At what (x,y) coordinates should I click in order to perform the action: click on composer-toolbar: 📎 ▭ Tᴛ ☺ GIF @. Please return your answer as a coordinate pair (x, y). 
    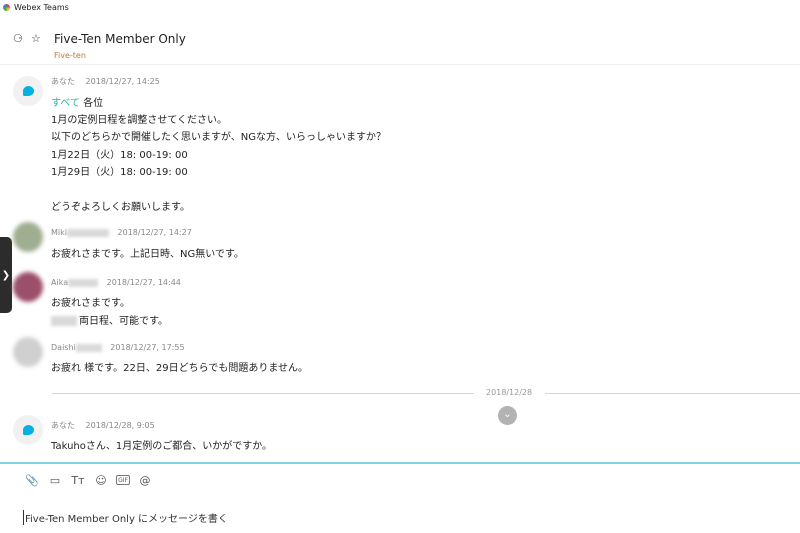
    Looking at the image, I should click on (88, 480).